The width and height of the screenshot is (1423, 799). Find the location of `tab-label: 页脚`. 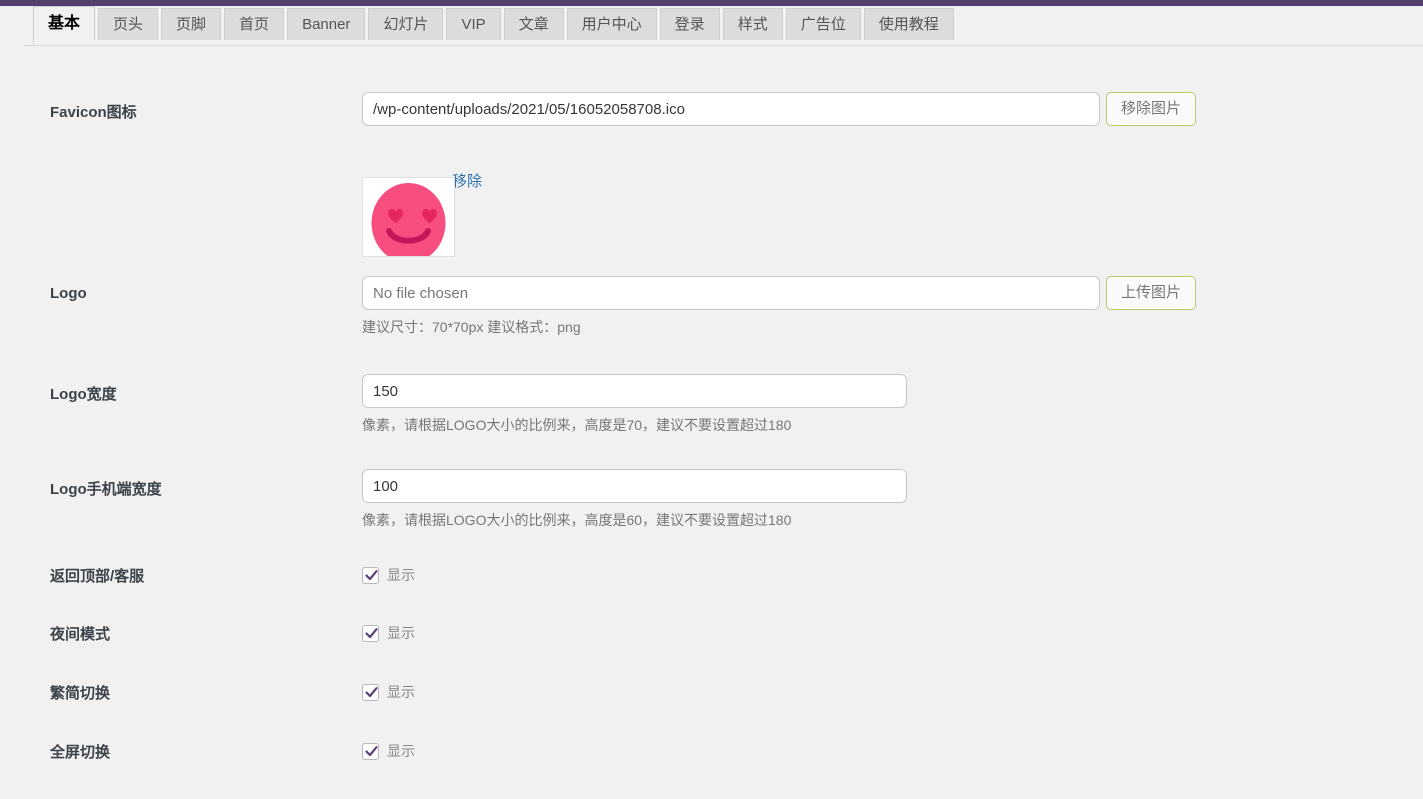

tab-label: 页脚 is located at coordinates (191, 24).